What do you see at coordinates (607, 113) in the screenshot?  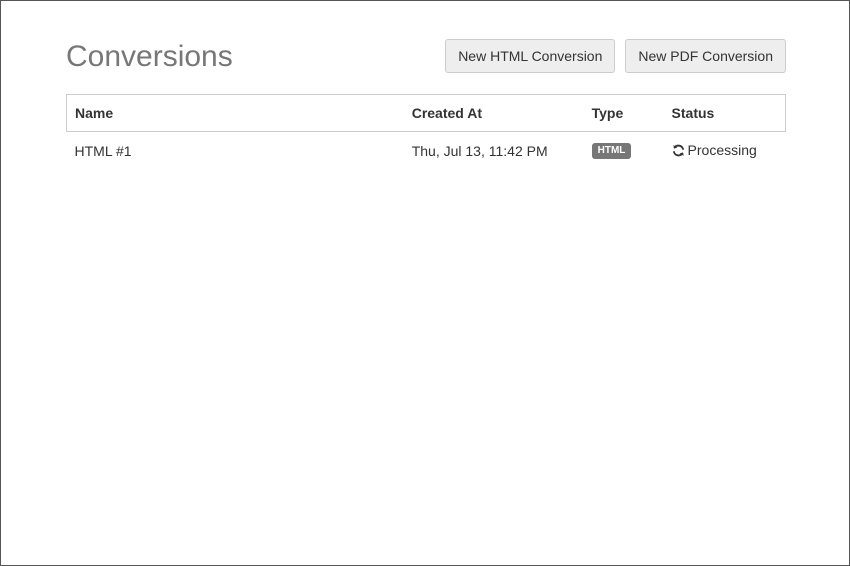 I see `column-header-type: Type` at bounding box center [607, 113].